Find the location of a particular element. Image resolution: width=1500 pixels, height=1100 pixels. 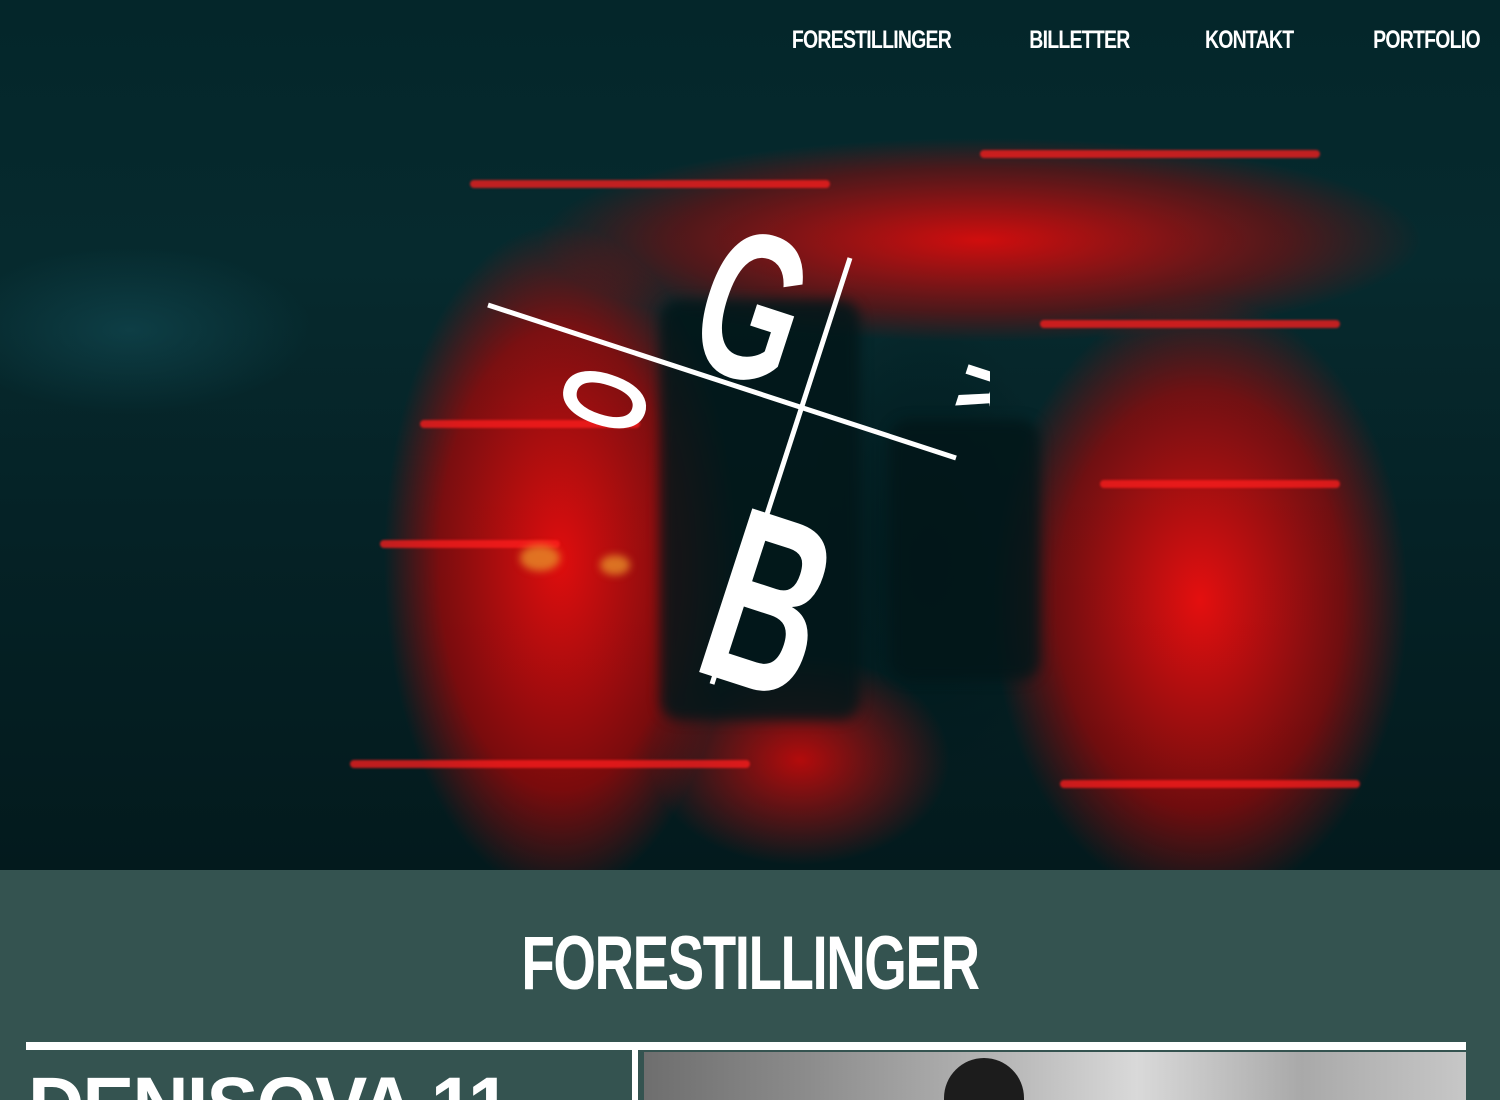

section-title: FORESTILLINGER is located at coordinates (750, 963).